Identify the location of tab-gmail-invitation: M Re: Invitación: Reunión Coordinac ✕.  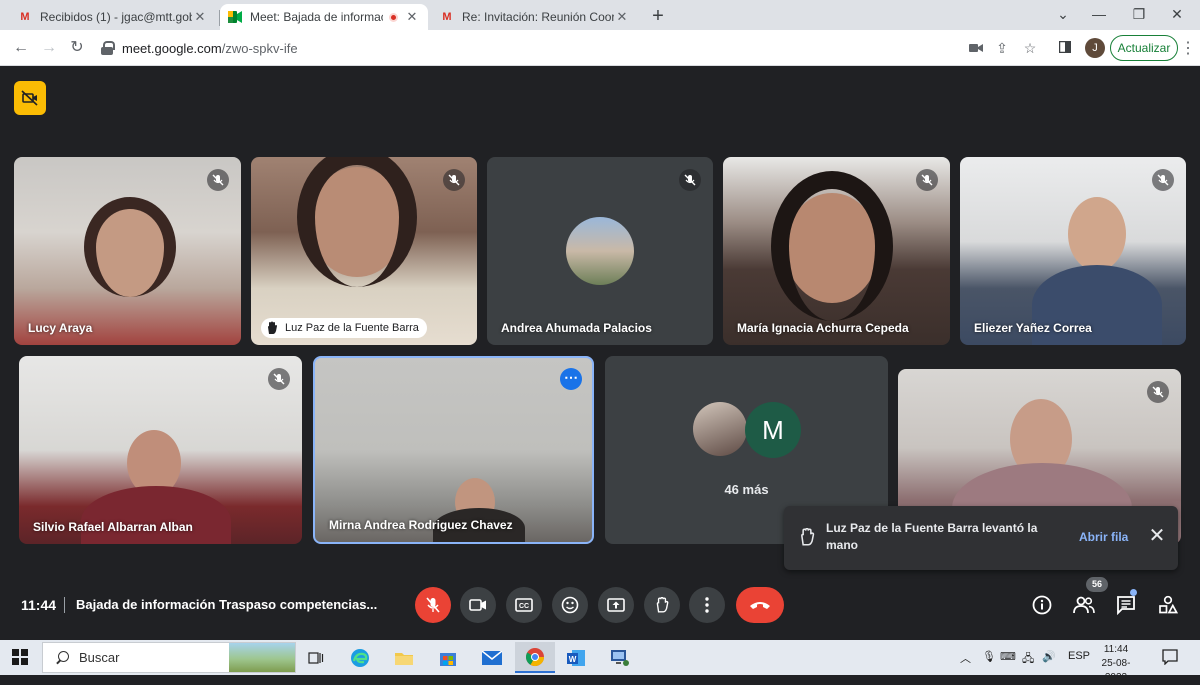
(535, 17).